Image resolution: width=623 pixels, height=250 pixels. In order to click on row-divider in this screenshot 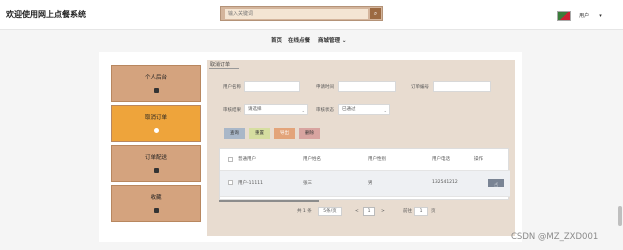, I will do `click(365, 196)`.